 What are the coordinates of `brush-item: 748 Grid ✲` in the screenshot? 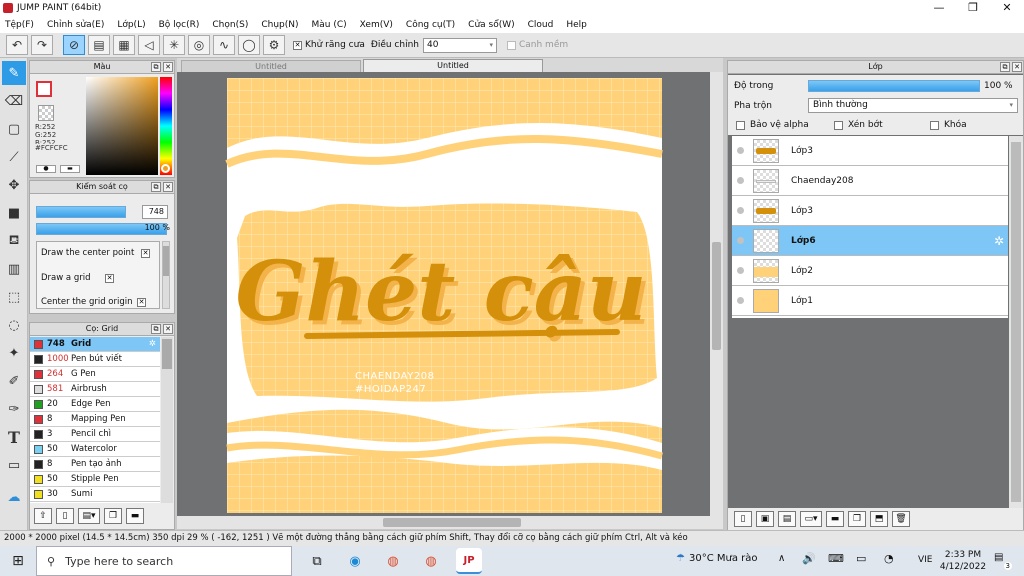 It's located at (95, 344).